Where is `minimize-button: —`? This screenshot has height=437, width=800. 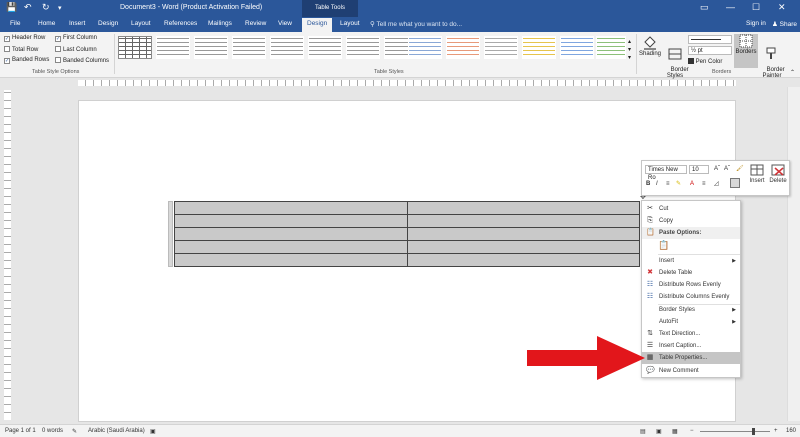
minimize-button: — is located at coordinates (730, 7).